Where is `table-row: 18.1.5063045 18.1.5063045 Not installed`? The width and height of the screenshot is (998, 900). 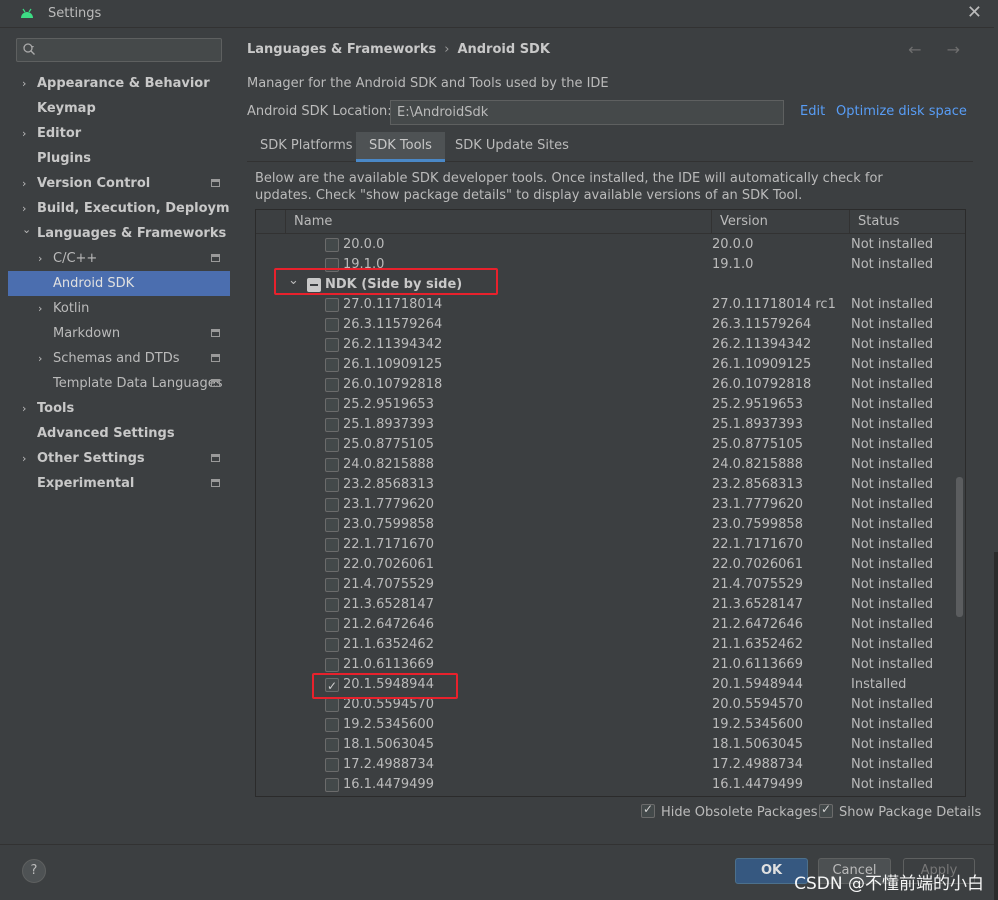
table-row: 18.1.5063045 18.1.5063045 Not installed is located at coordinates (606, 745).